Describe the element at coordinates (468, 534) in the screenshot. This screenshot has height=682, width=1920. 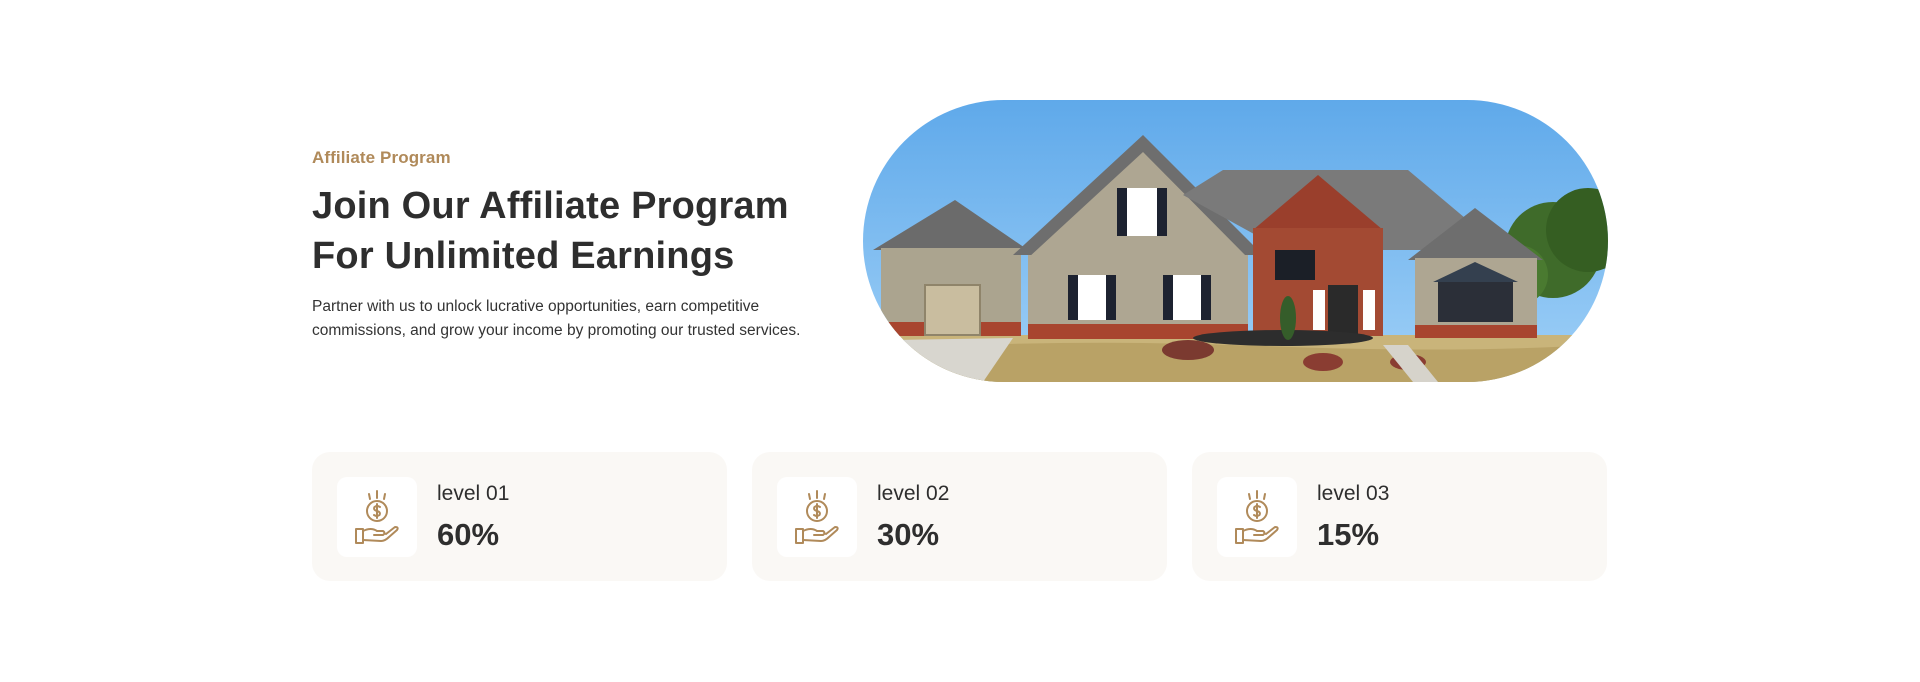
I see `level-percentage: 60%` at that location.